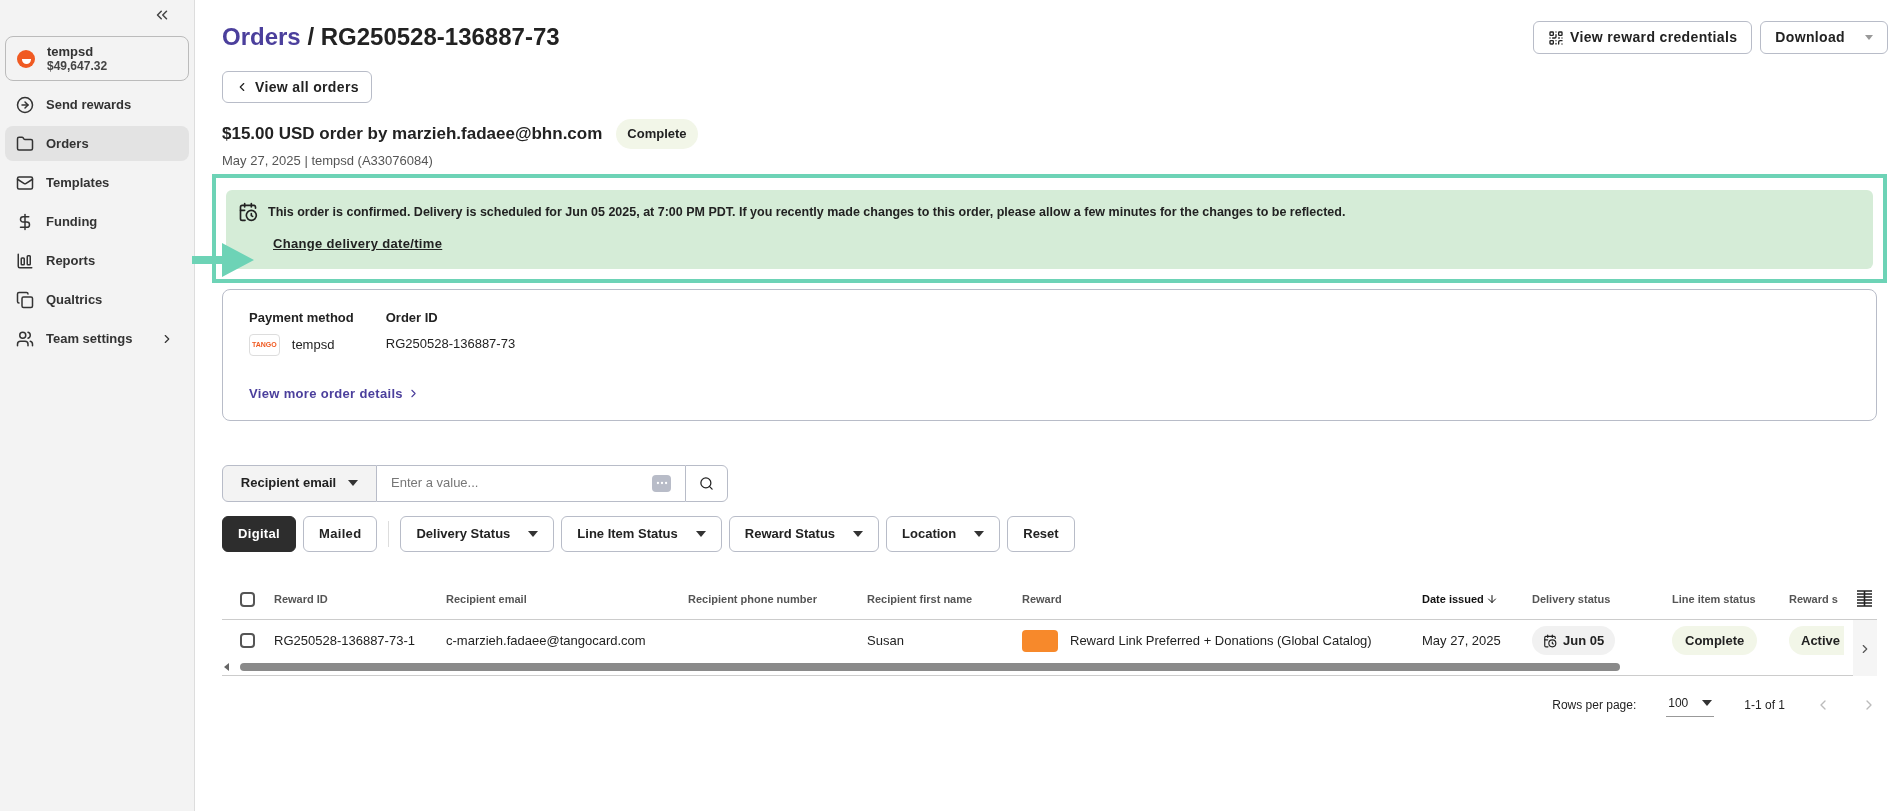 This screenshot has height=811, width=1904. I want to click on toggle-tab: Mailed, so click(340, 533).